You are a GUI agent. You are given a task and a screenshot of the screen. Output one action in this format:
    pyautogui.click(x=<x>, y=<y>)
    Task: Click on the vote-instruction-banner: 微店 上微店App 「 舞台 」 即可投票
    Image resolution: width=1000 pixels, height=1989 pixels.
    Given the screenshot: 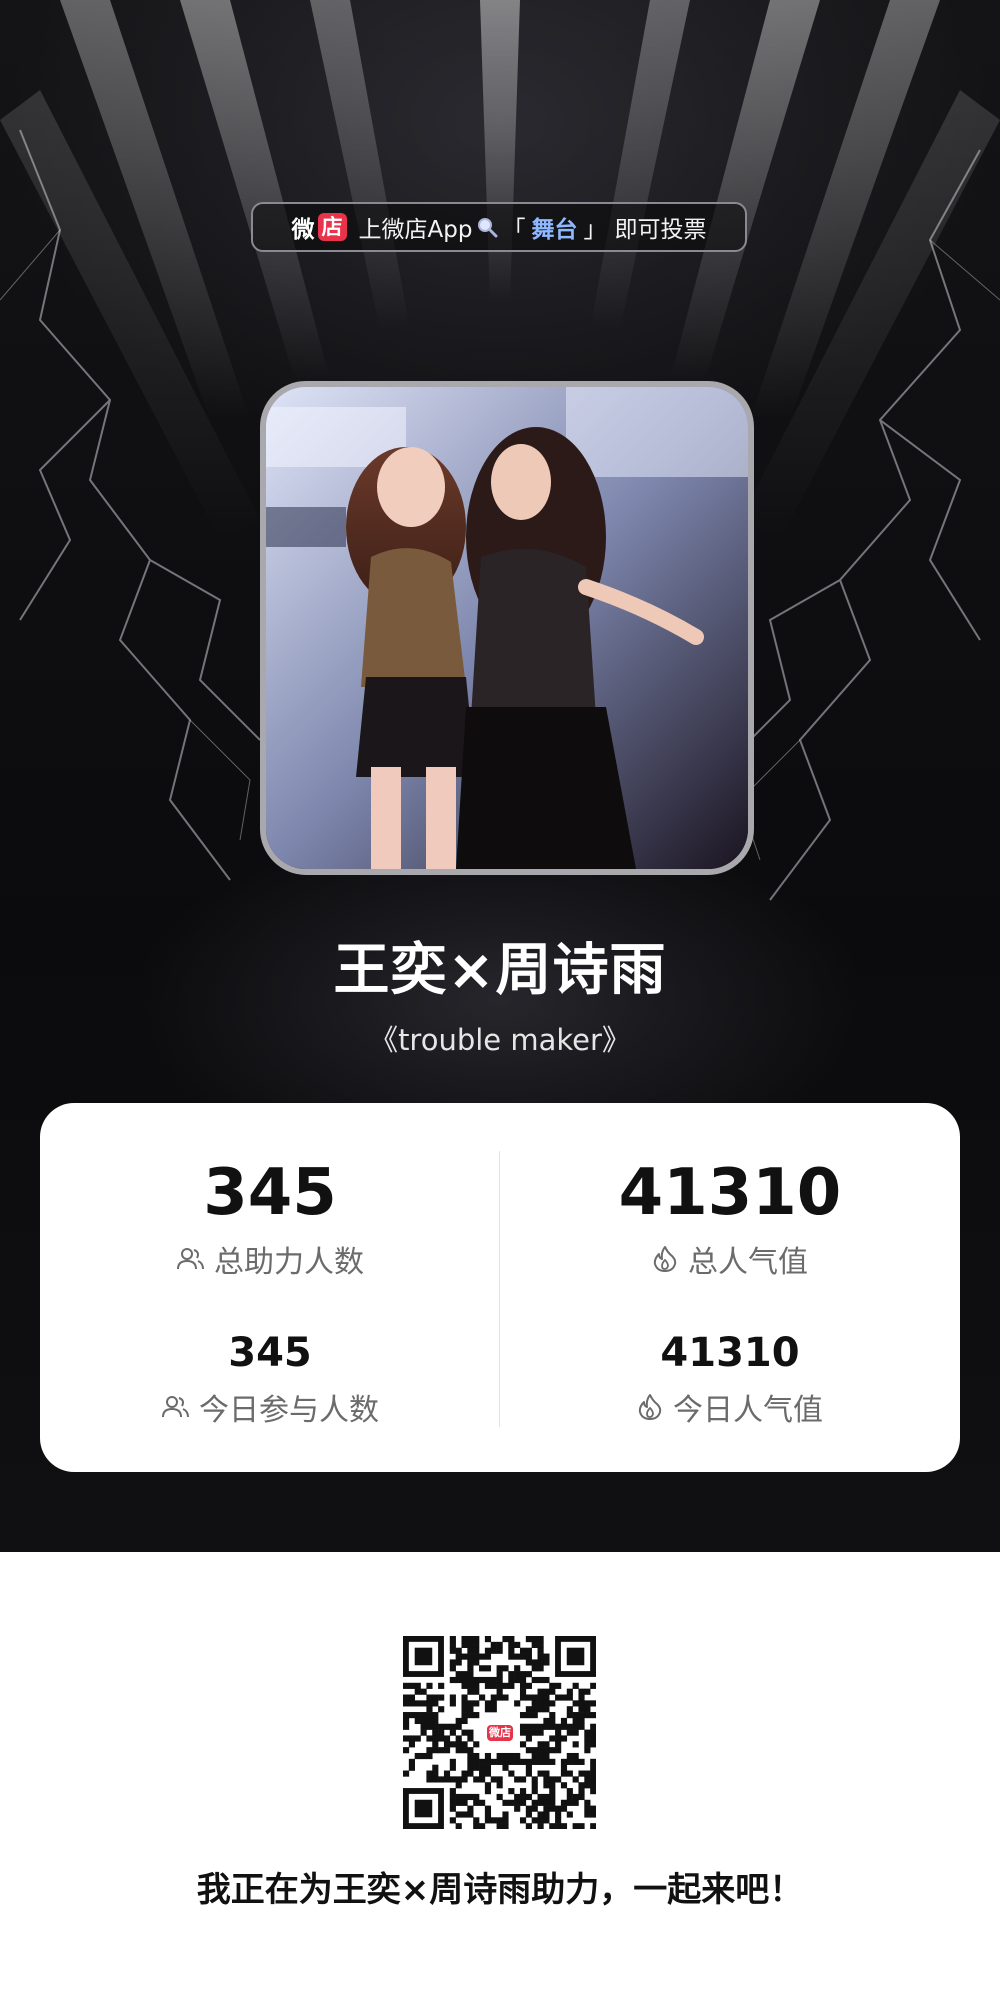 What is the action you would take?
    pyautogui.click(x=499, y=227)
    